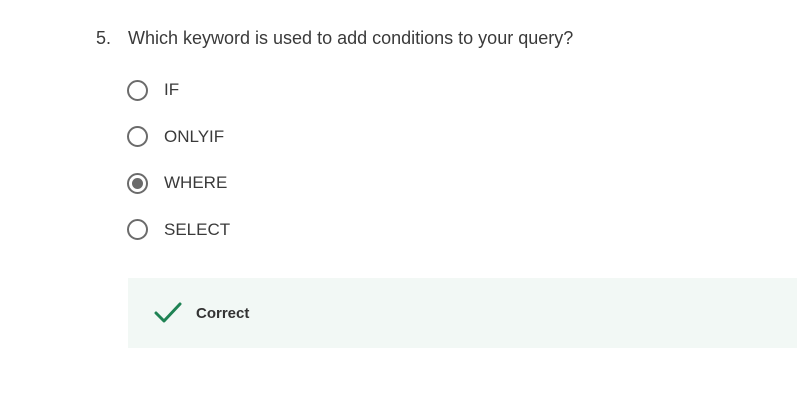  Describe the element at coordinates (196, 182) in the screenshot. I see `option-label: WHERE` at that location.